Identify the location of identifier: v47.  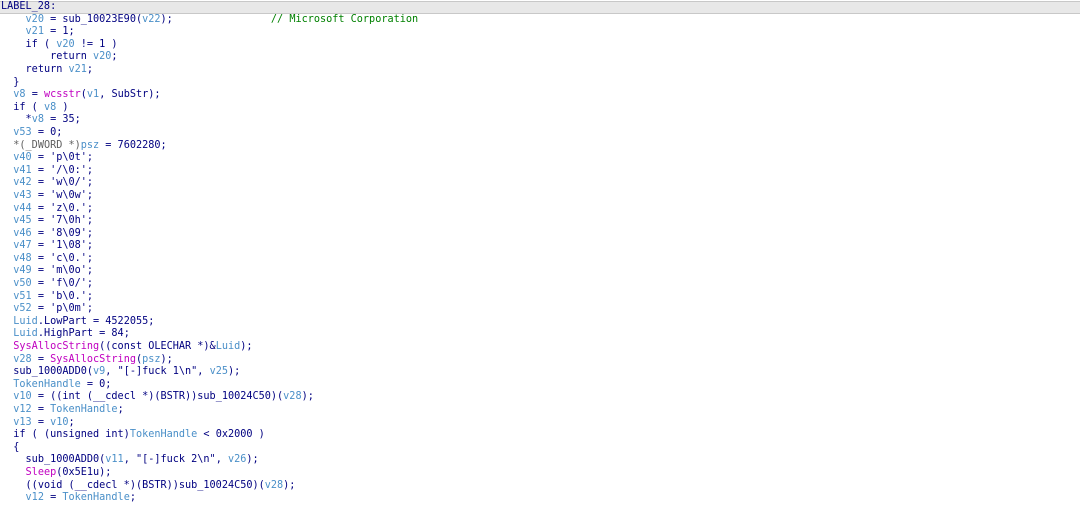
(22, 245).